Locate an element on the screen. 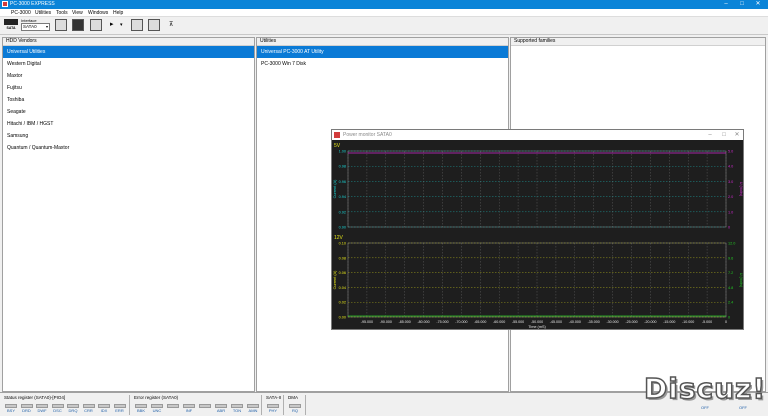 The height and width of the screenshot is (416, 768). power-5v-value: OFF is located at coordinates (705, 407).